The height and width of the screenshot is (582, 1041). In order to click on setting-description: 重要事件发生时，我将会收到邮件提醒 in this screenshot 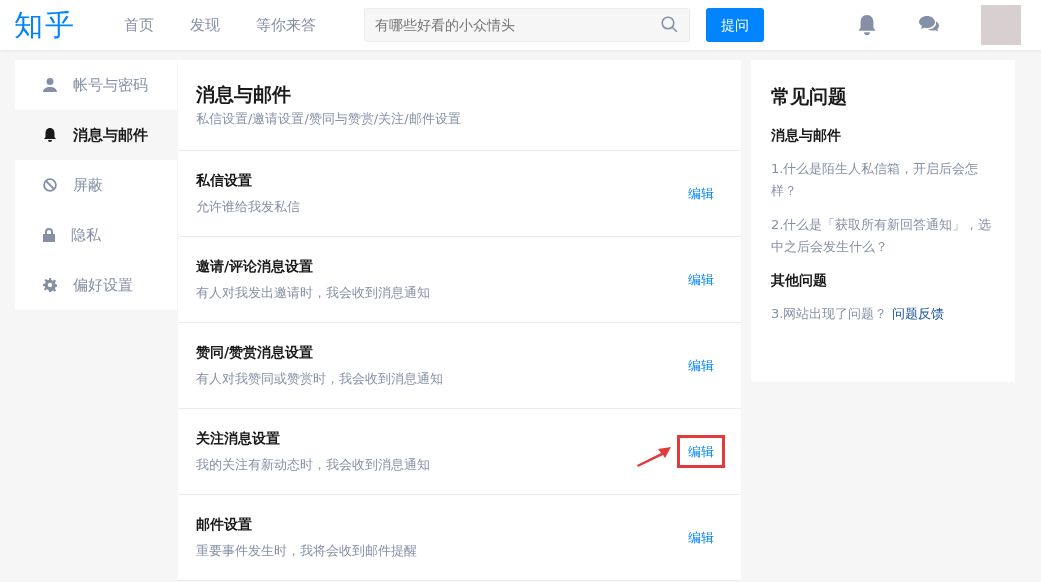, I will do `click(307, 551)`.